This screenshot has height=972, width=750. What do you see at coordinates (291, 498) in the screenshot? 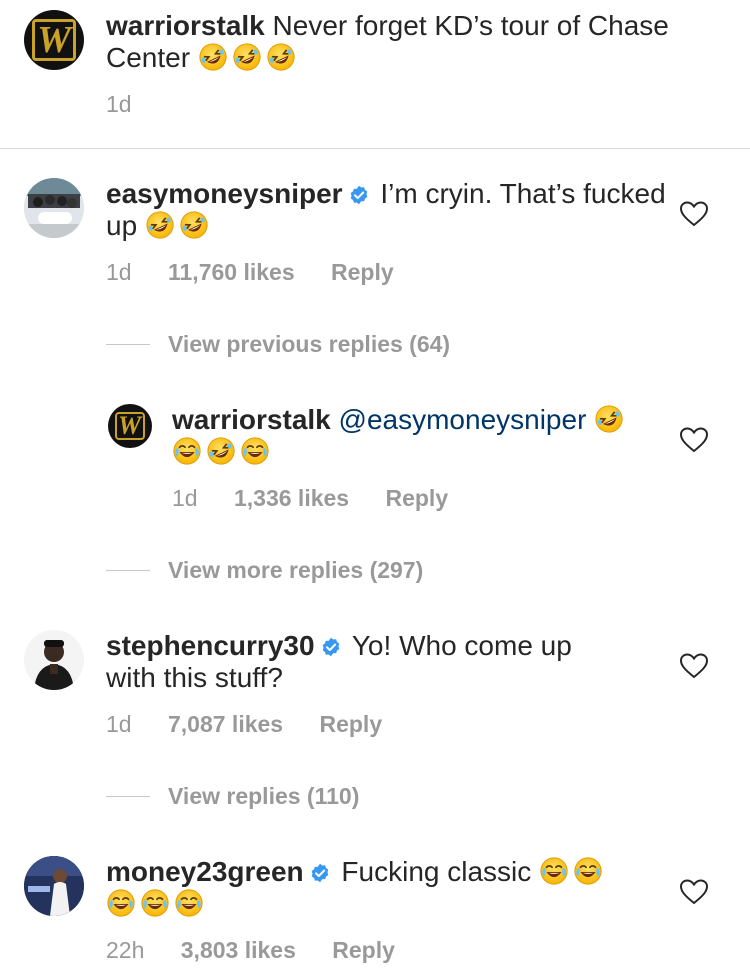
I see `reply-likes: 1,336 likes` at bounding box center [291, 498].